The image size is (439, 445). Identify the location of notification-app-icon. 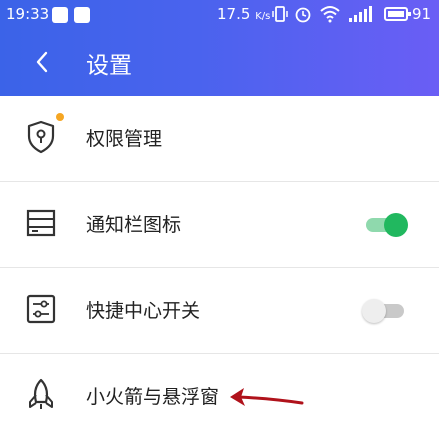
(60, 15).